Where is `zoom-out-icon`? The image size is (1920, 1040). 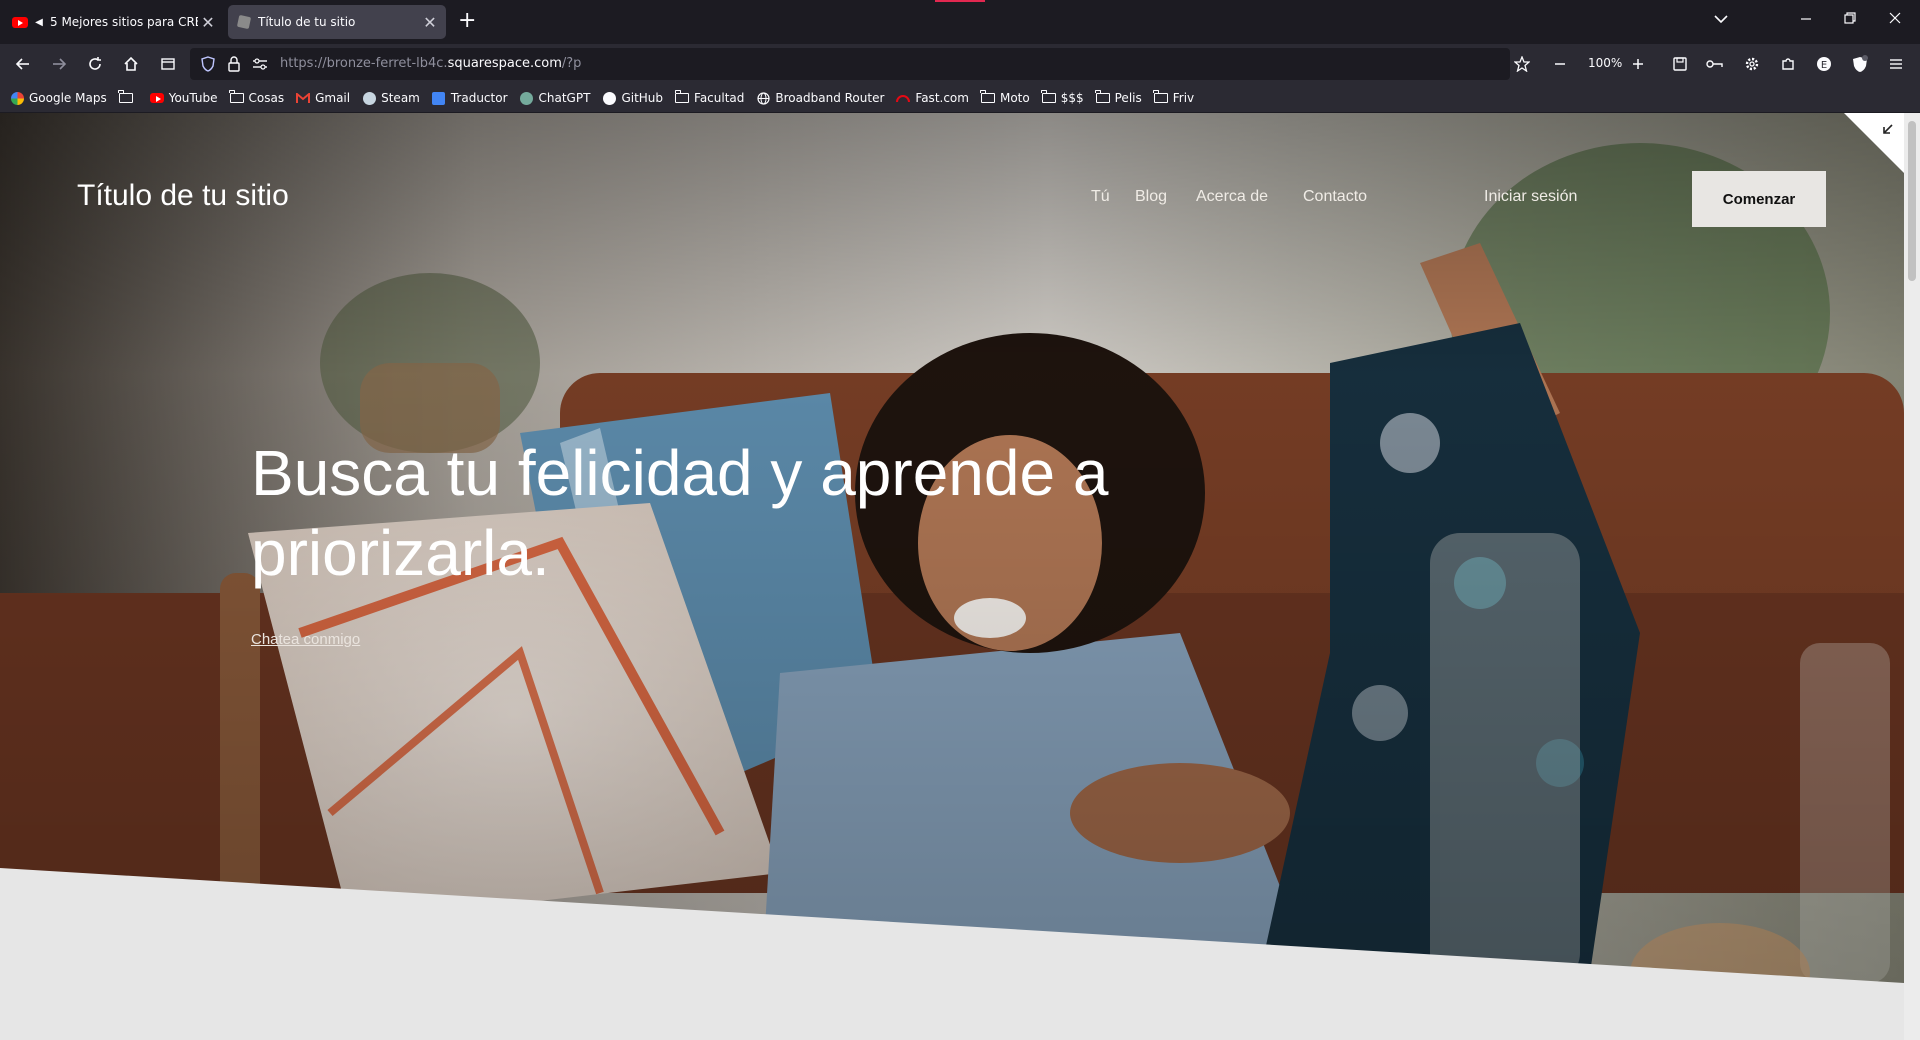 zoom-out-icon is located at coordinates (1560, 64).